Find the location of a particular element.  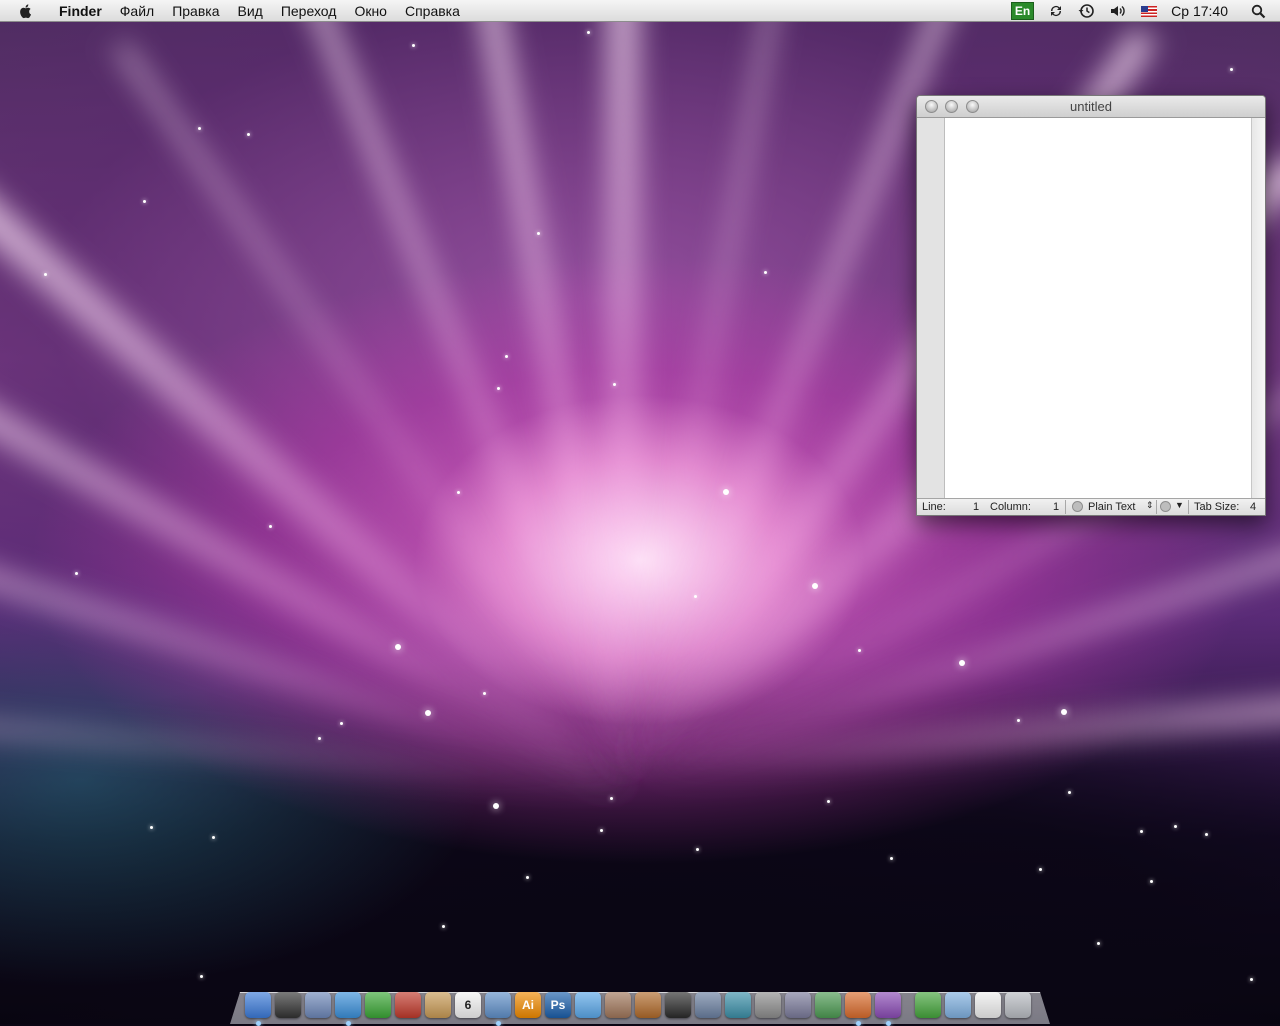

menu-file: Файл is located at coordinates (137, 11).